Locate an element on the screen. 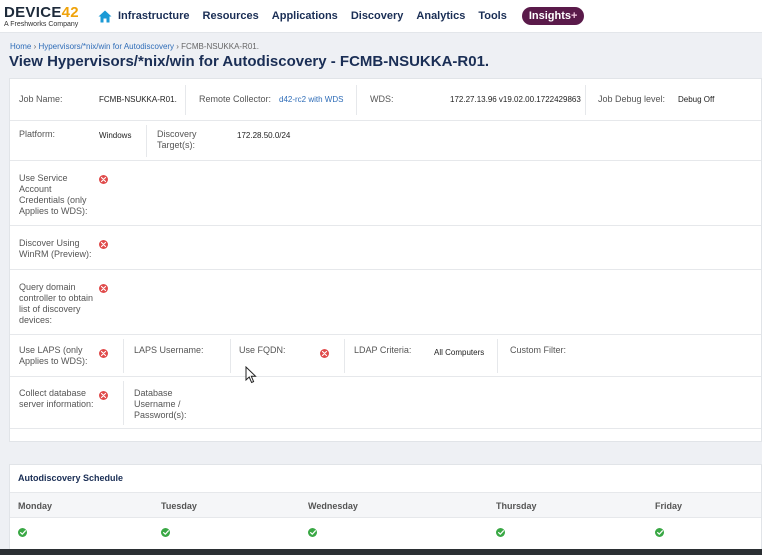 This screenshot has width=762, height=555. collect-db-label: Collect database server information: is located at coordinates (56, 398).